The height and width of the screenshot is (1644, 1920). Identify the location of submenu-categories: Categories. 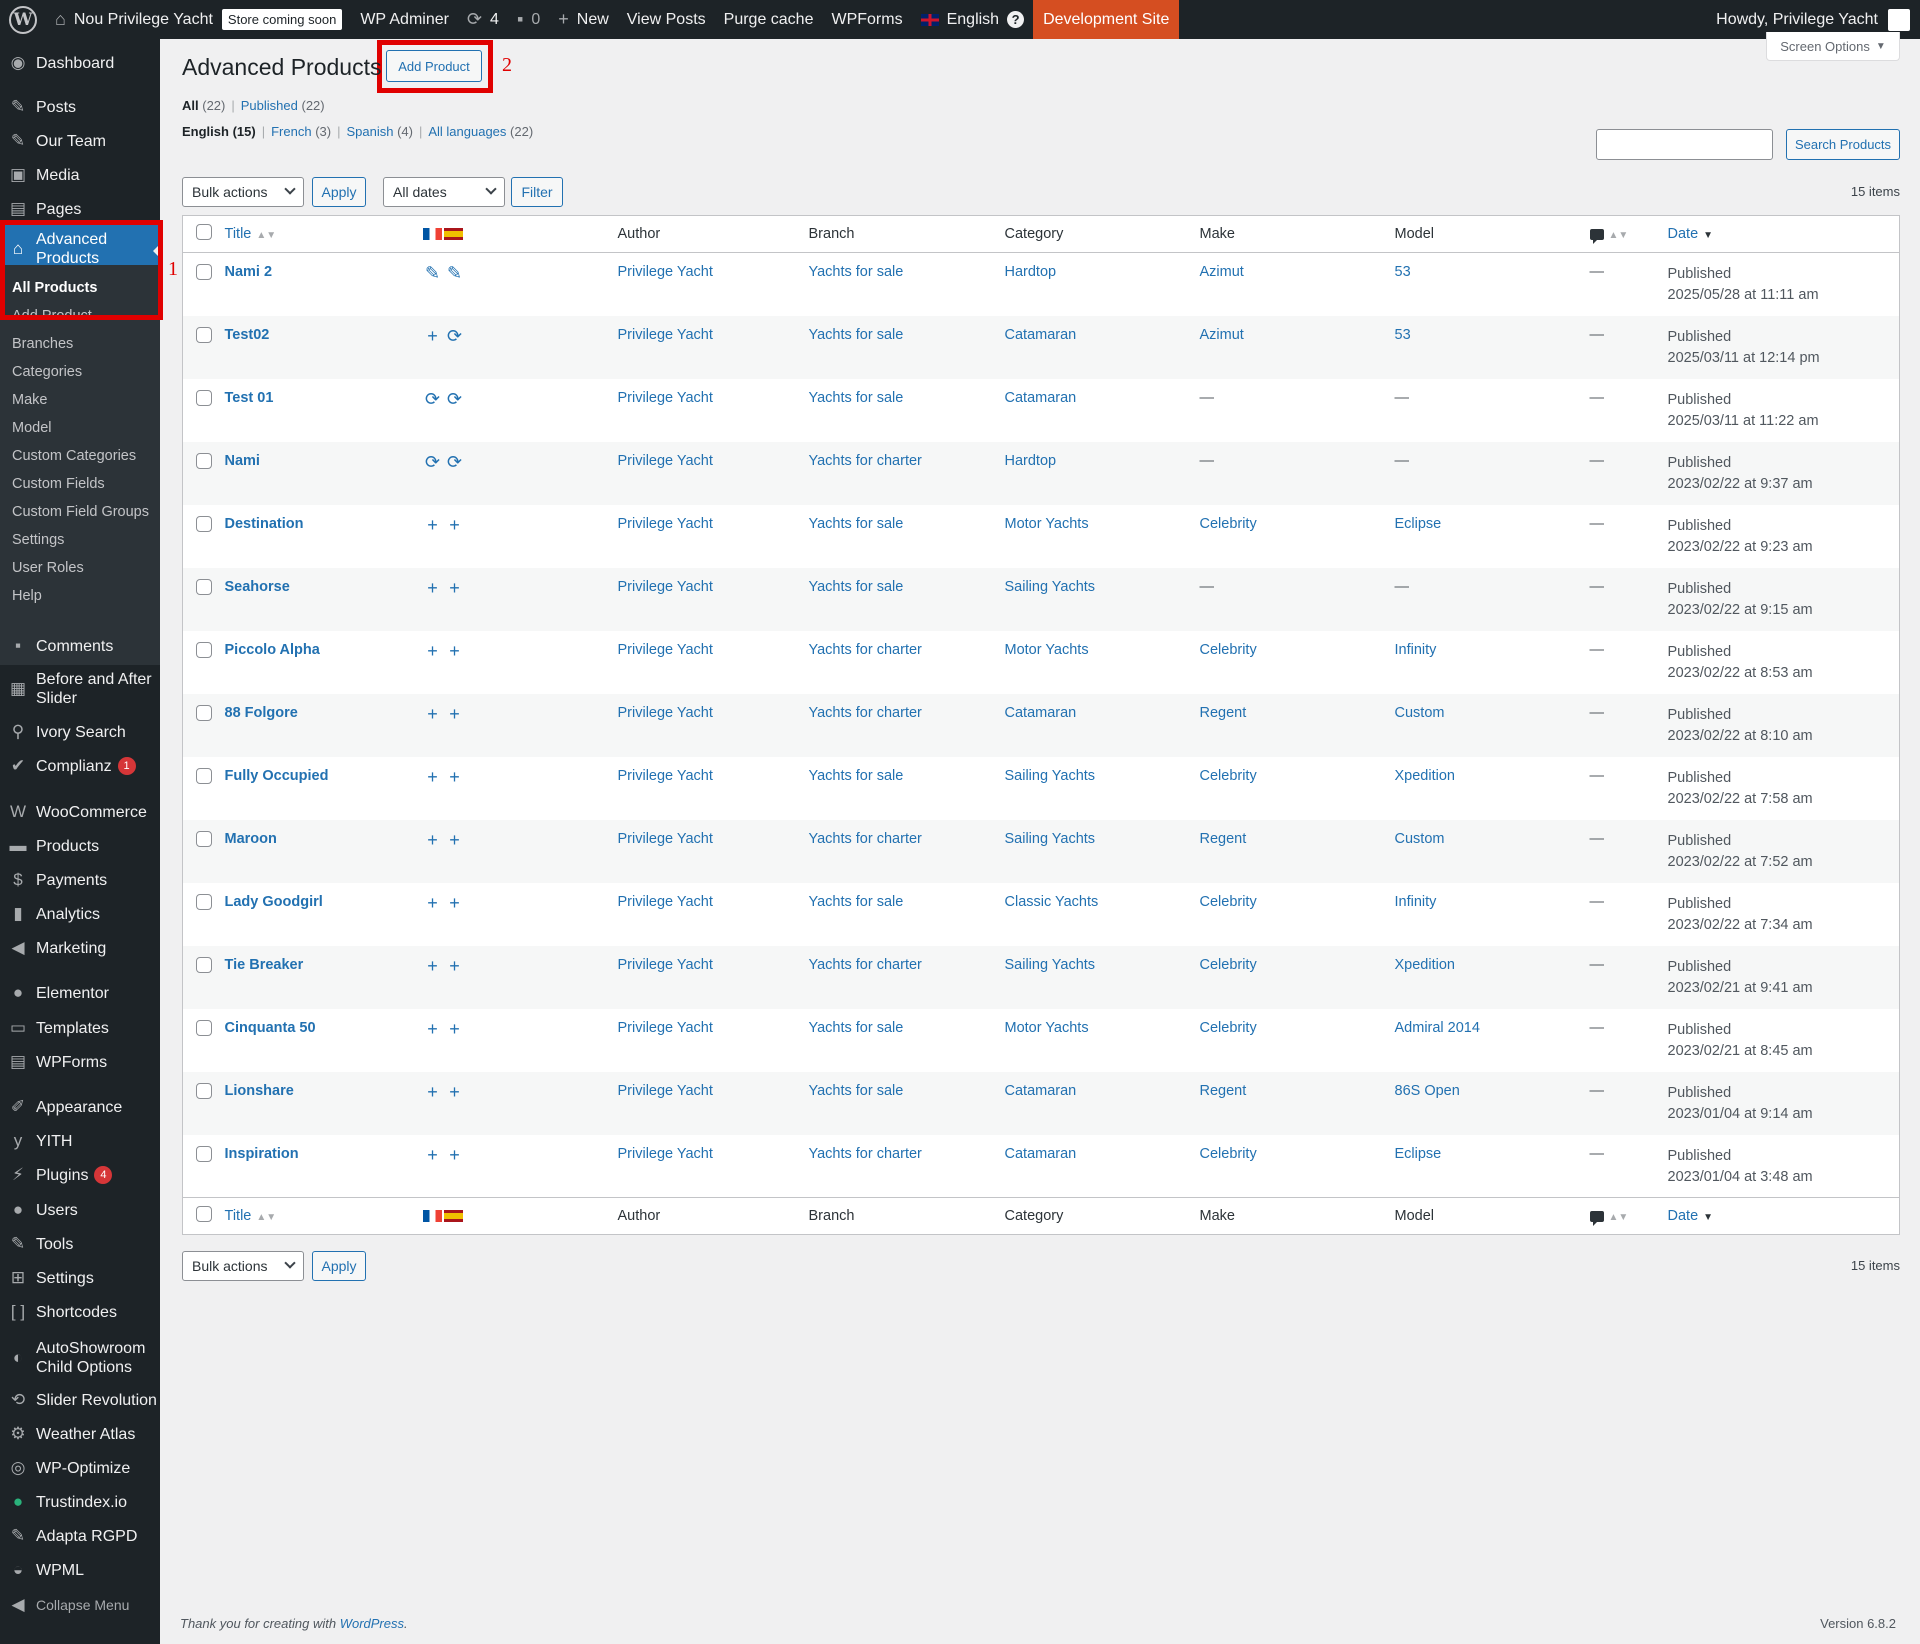
(47, 372).